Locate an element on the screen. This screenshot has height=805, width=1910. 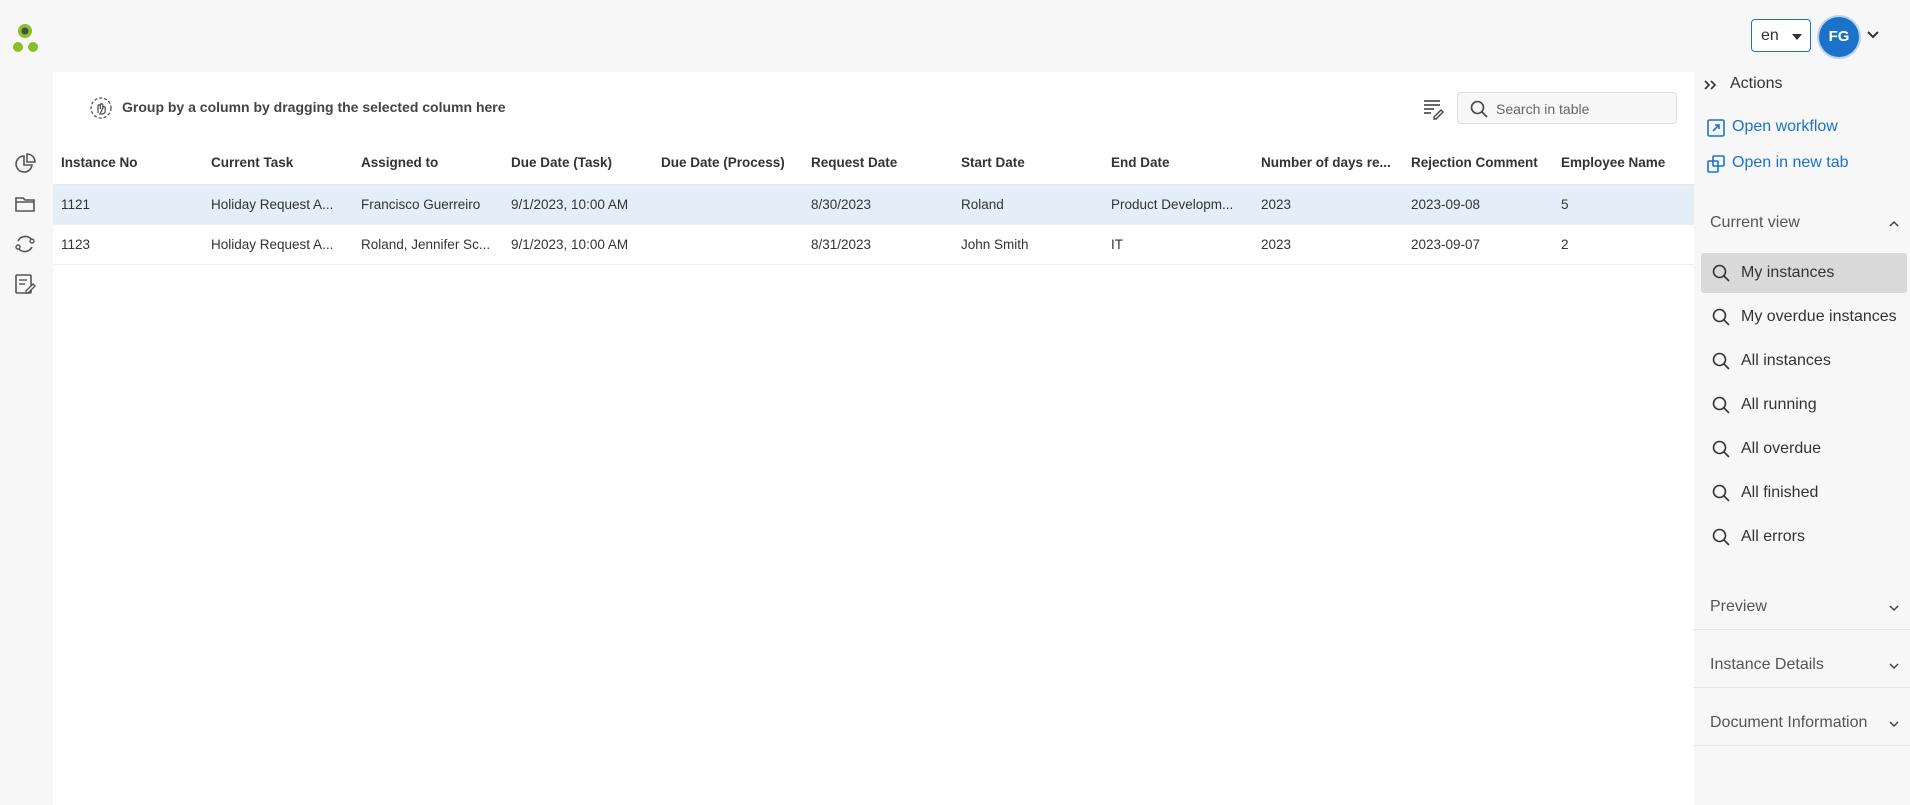
instance-details-section: Instance Details is located at coordinates (1802, 666).